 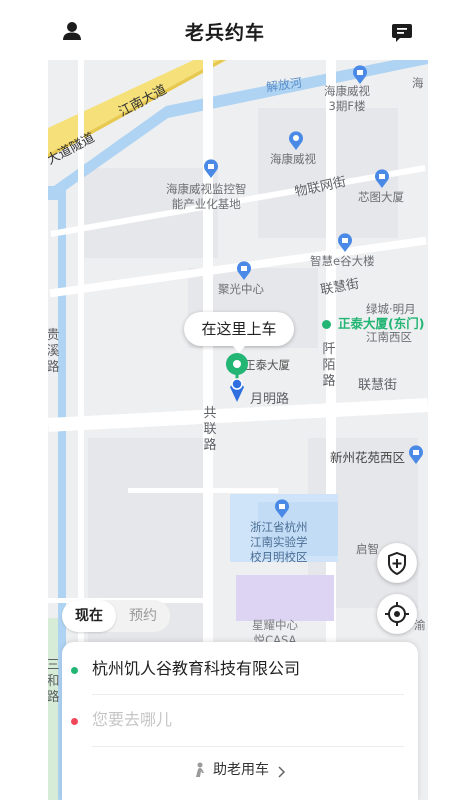 What do you see at coordinates (248, 746) in the screenshot?
I see `divider` at bounding box center [248, 746].